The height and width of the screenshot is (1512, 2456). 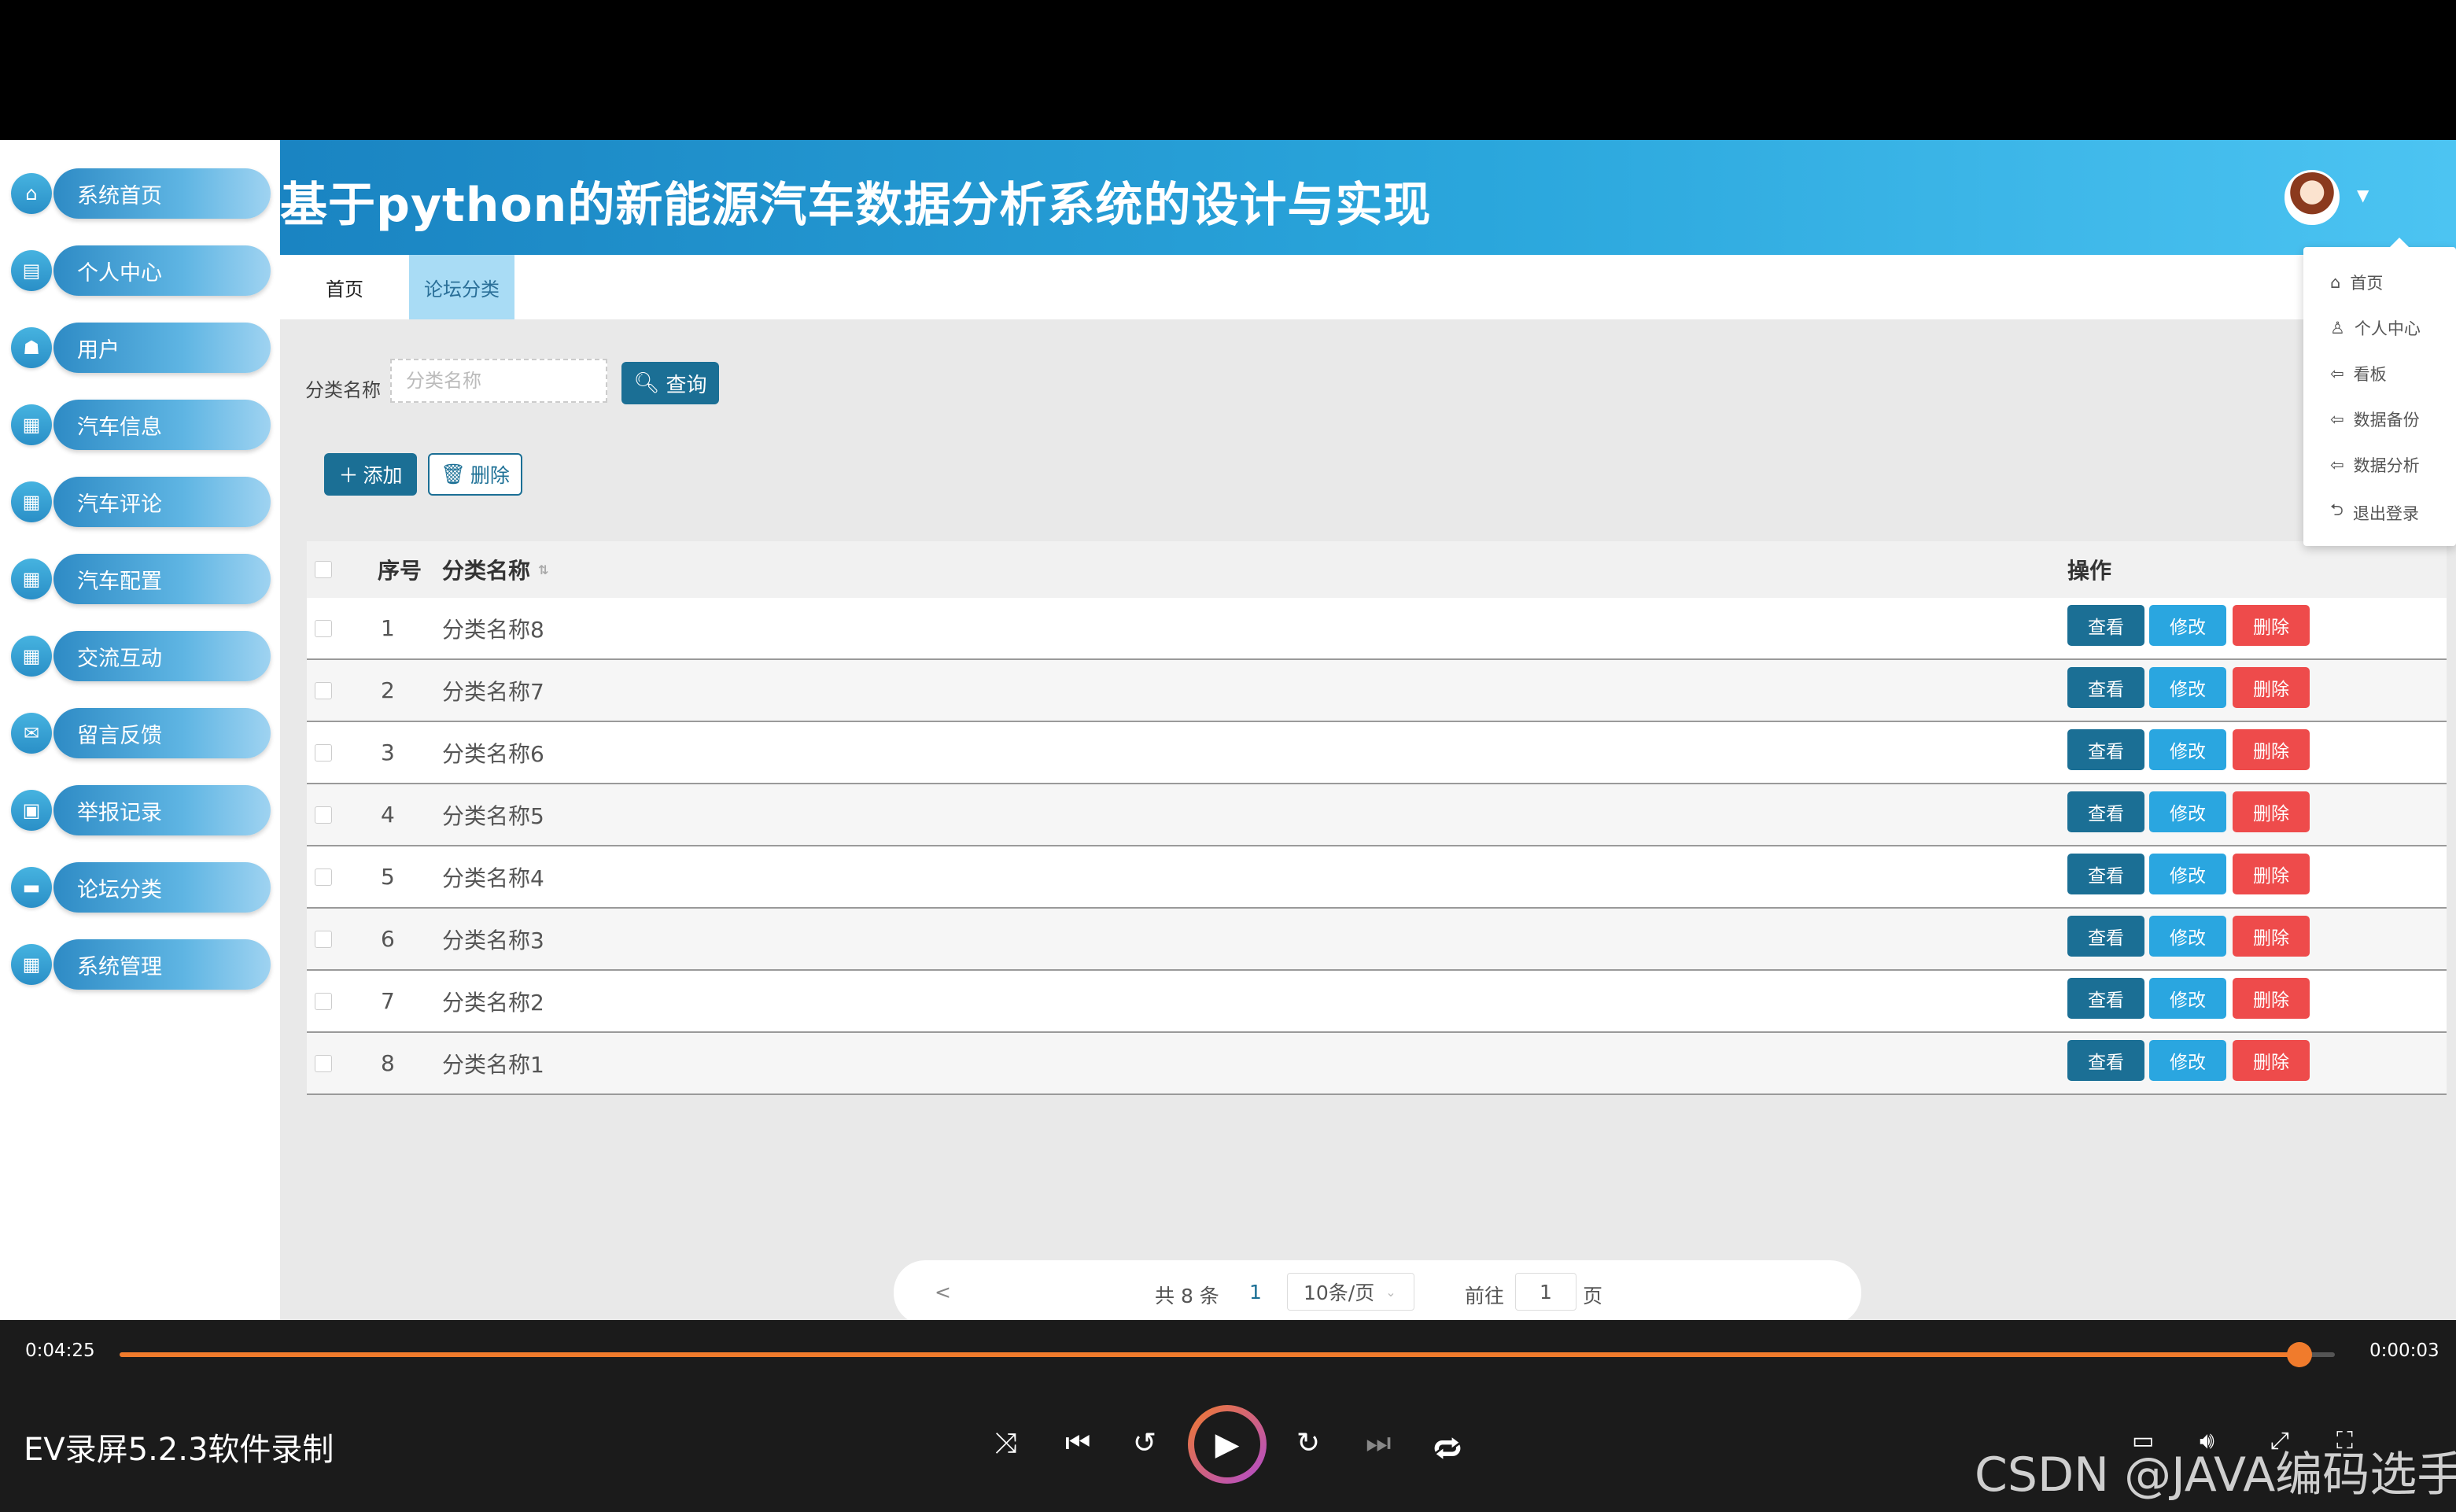 I want to click on user-menu-item: ⇦ 数据备份, so click(x=2375, y=419).